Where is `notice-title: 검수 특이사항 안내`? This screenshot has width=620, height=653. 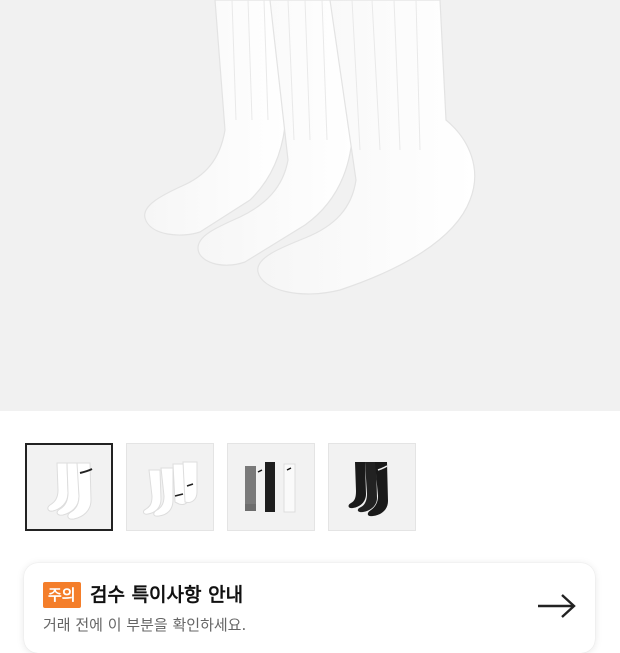
notice-title: 검수 특이사항 안내 is located at coordinates (167, 595).